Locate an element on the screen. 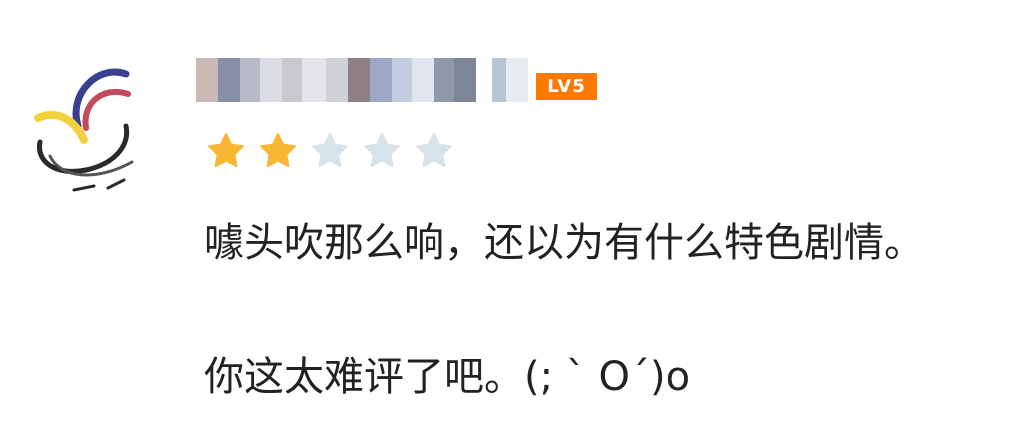 This screenshot has width=1024, height=439. star-rating is located at coordinates (330, 151).